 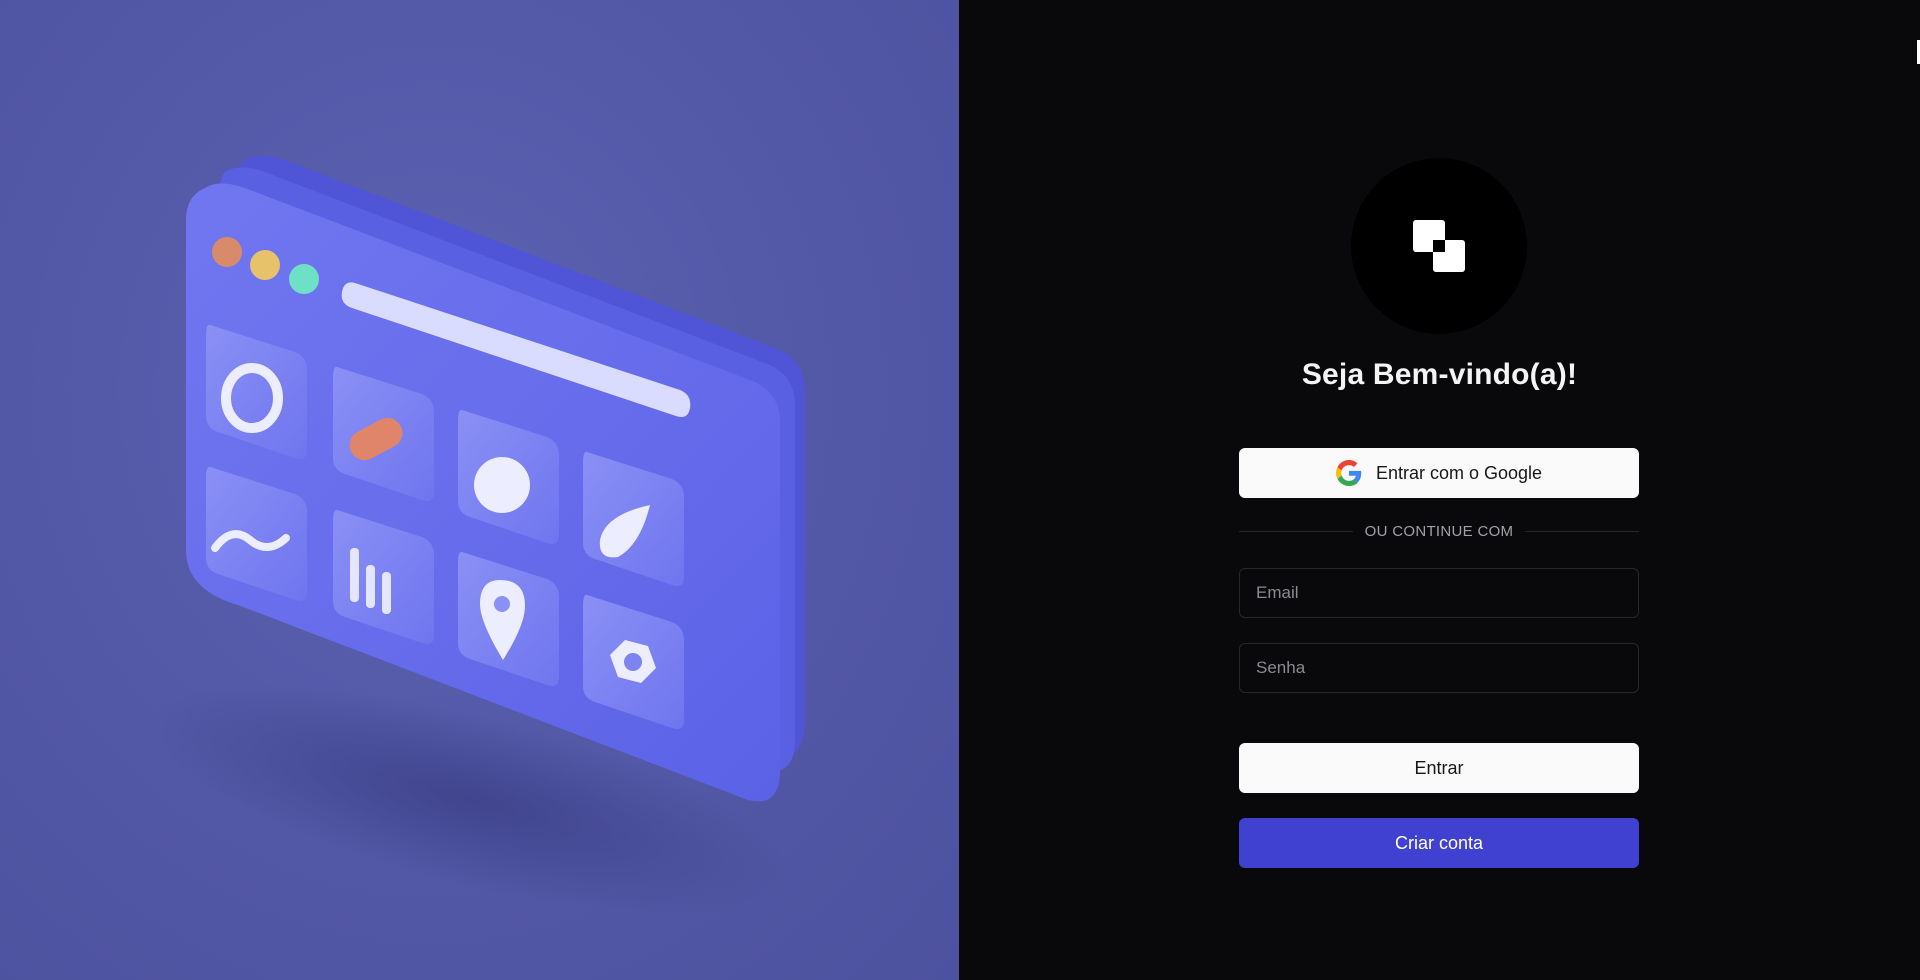 I want to click on google-icon, so click(x=1348, y=473).